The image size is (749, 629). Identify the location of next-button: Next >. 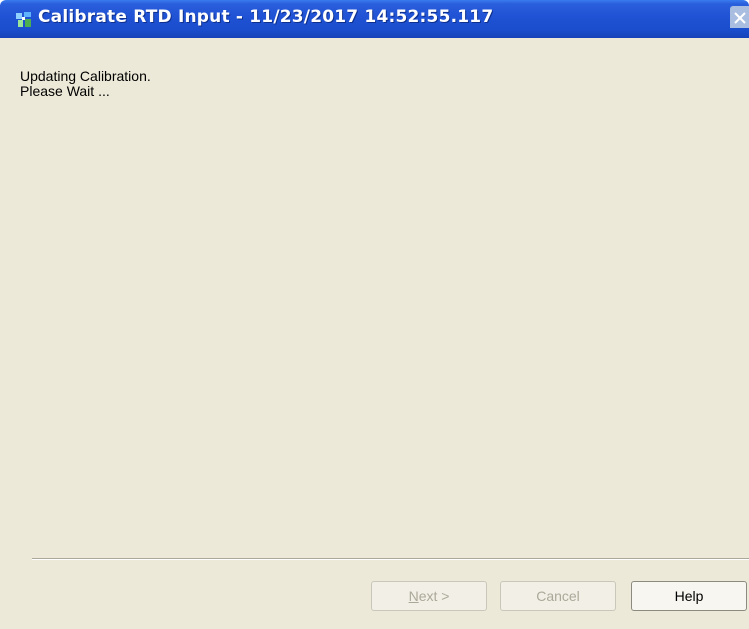
(429, 596).